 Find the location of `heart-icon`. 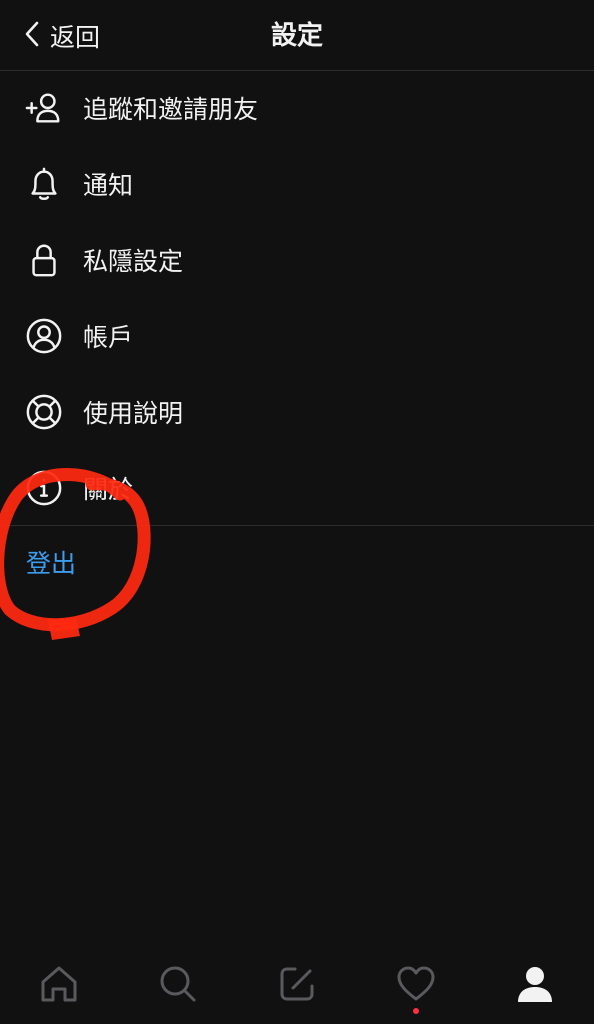

heart-icon is located at coordinates (416, 986).